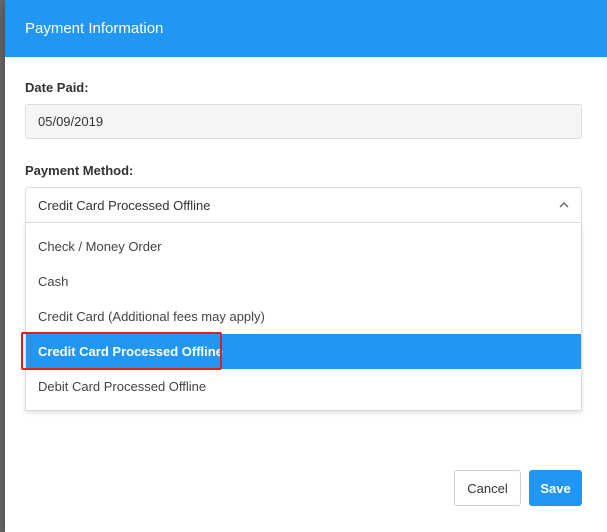  Describe the element at coordinates (487, 488) in the screenshot. I see `cancel-button: Cancel` at that location.